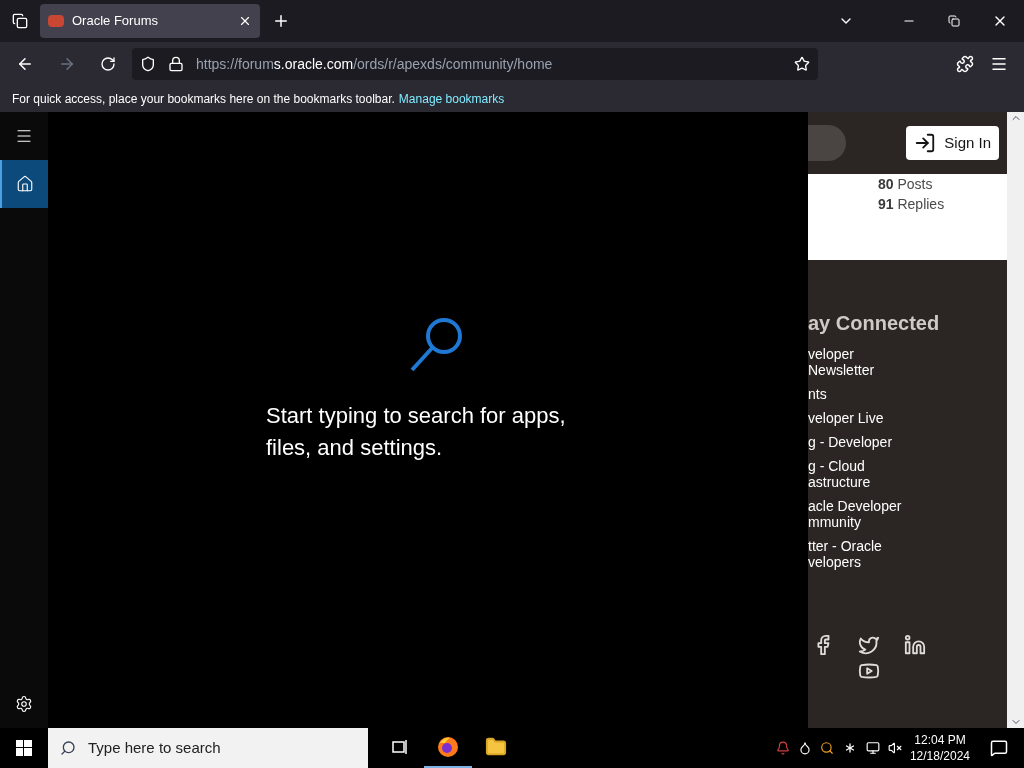 Image resolution: width=1024 pixels, height=768 pixels. Describe the element at coordinates (863, 362) in the screenshot. I see `footer-link: veloper Newsletter` at that location.